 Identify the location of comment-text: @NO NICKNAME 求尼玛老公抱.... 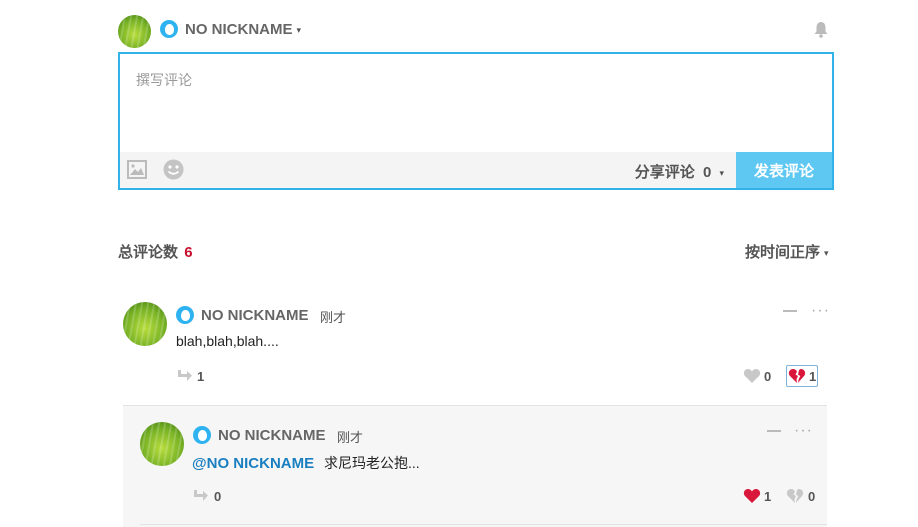
(306, 463).